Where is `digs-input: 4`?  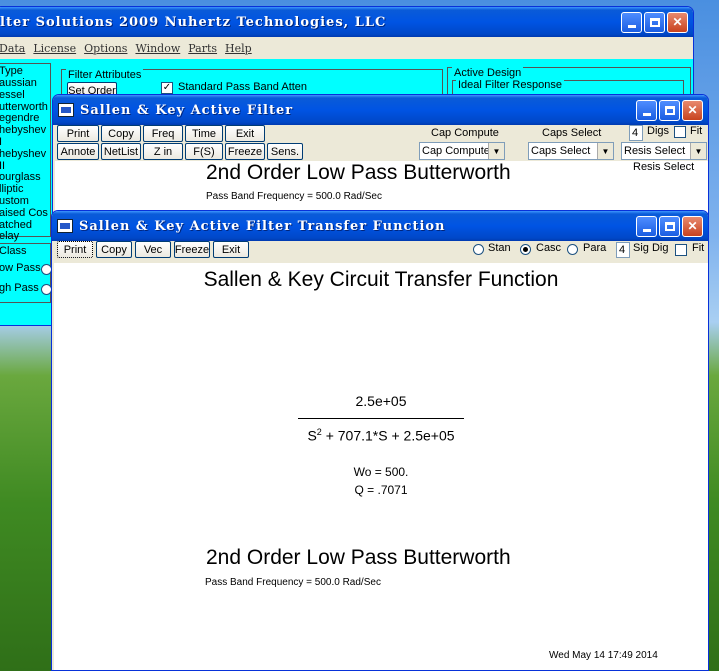 digs-input: 4 is located at coordinates (636, 133).